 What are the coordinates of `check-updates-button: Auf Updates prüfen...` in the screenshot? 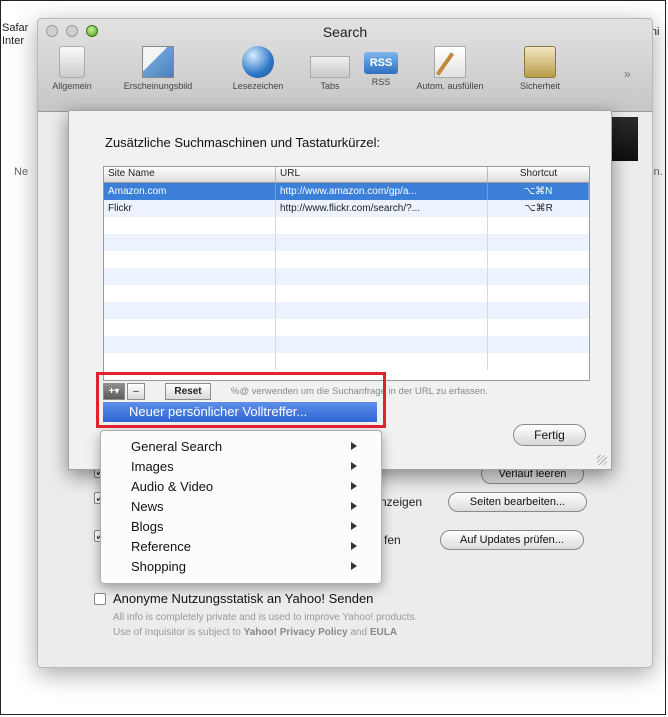 It's located at (512, 540).